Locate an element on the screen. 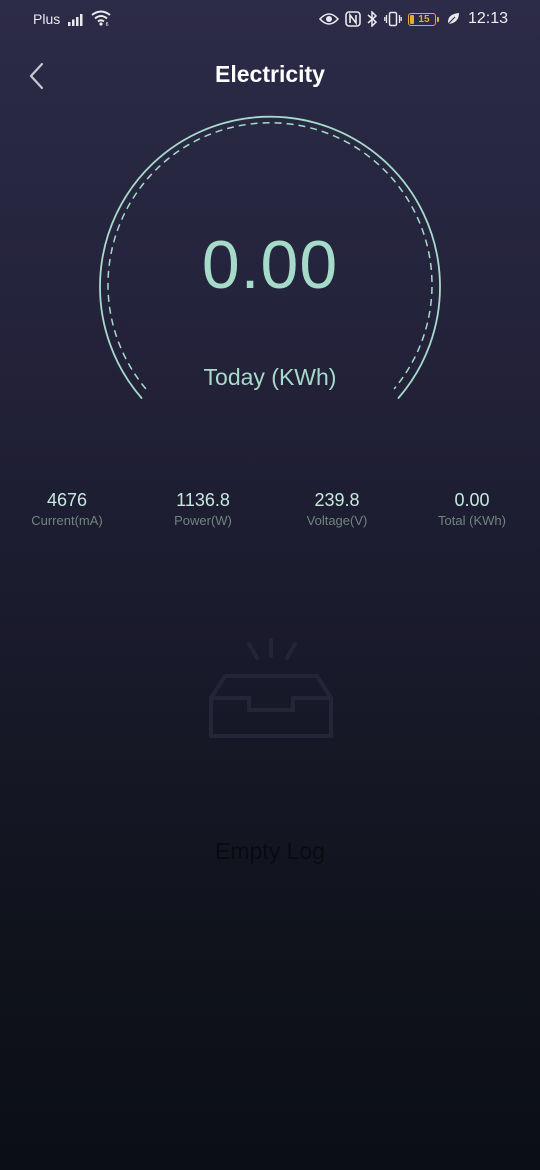  bluetooth-icon is located at coordinates (372, 19).